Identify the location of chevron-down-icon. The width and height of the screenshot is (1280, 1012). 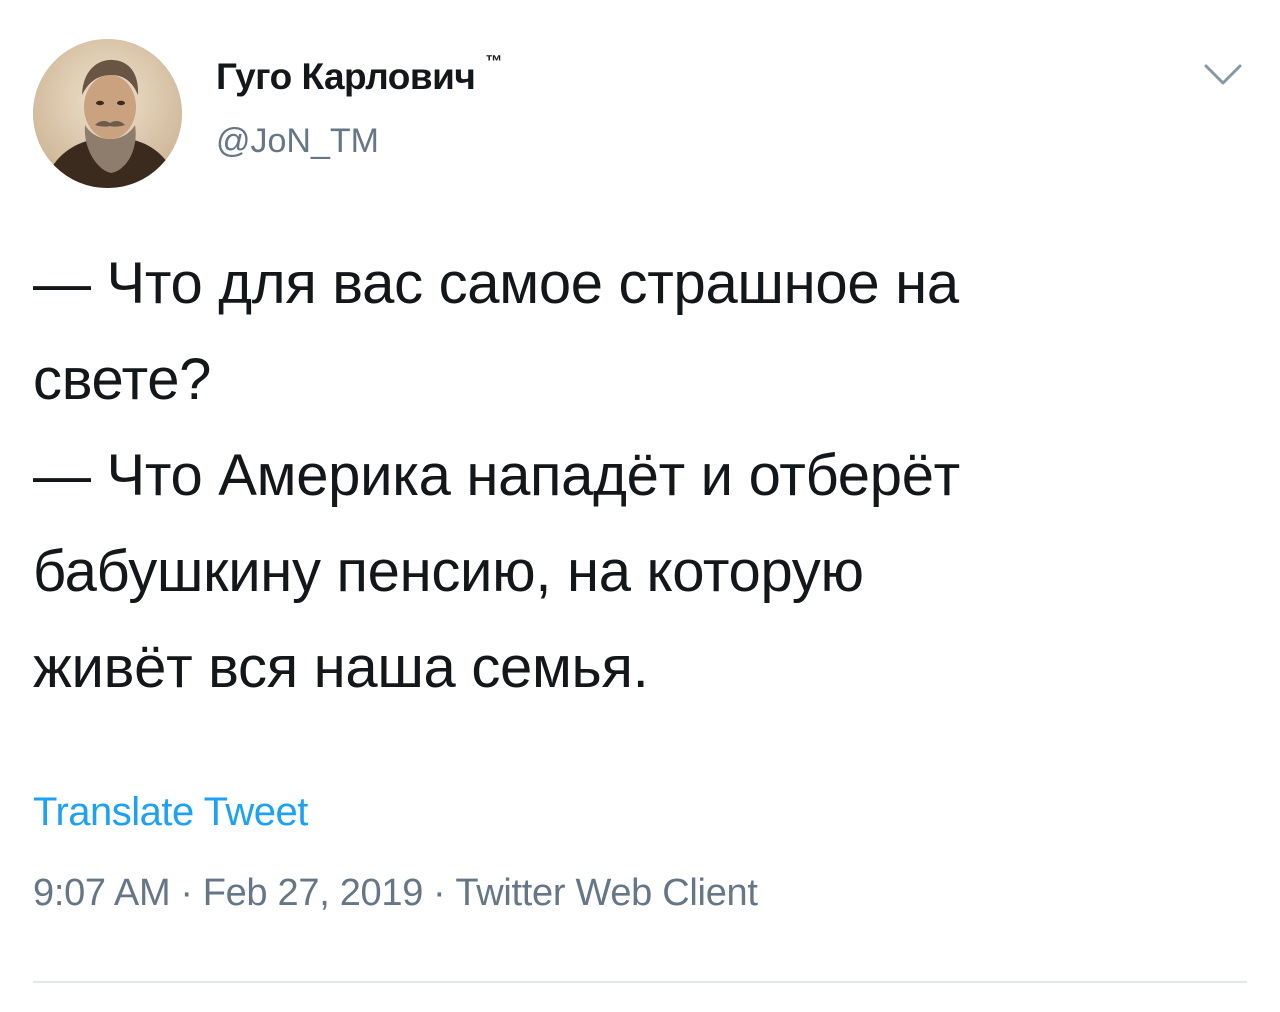
(1223, 74).